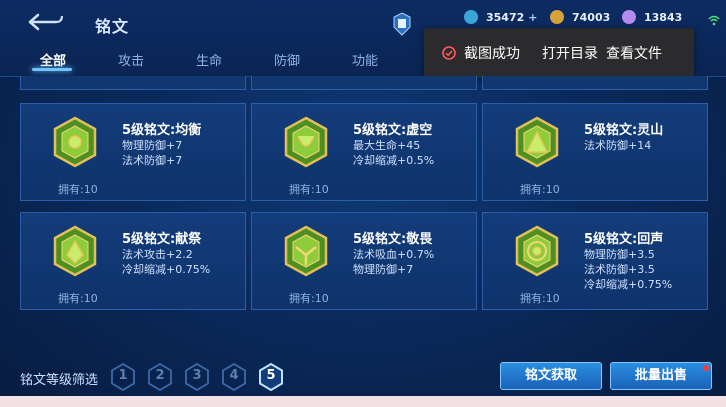 The height and width of the screenshot is (407, 726). What do you see at coordinates (287, 59) in the screenshot?
I see `tab-defense: 防御` at bounding box center [287, 59].